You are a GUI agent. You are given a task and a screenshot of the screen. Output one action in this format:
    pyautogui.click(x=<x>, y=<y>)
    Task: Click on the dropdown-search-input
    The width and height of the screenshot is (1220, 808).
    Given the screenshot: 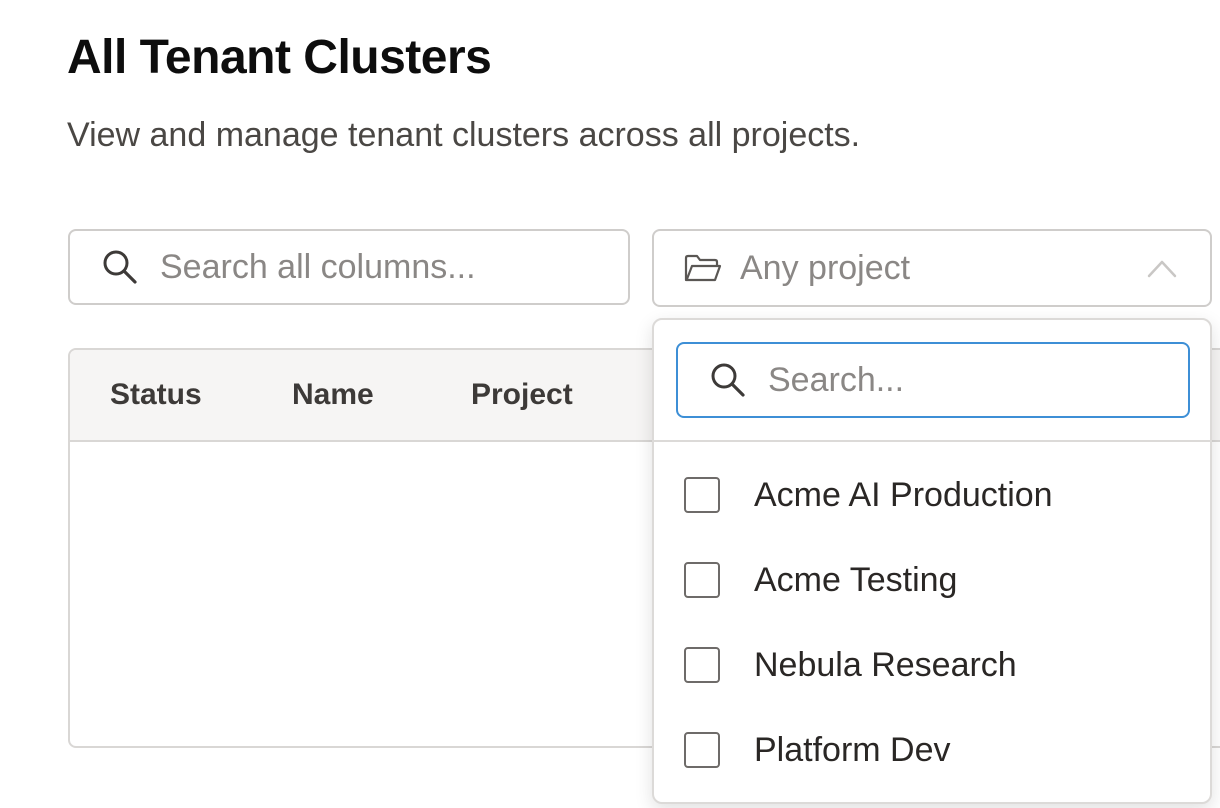 What is the action you would take?
    pyautogui.click(x=977, y=380)
    